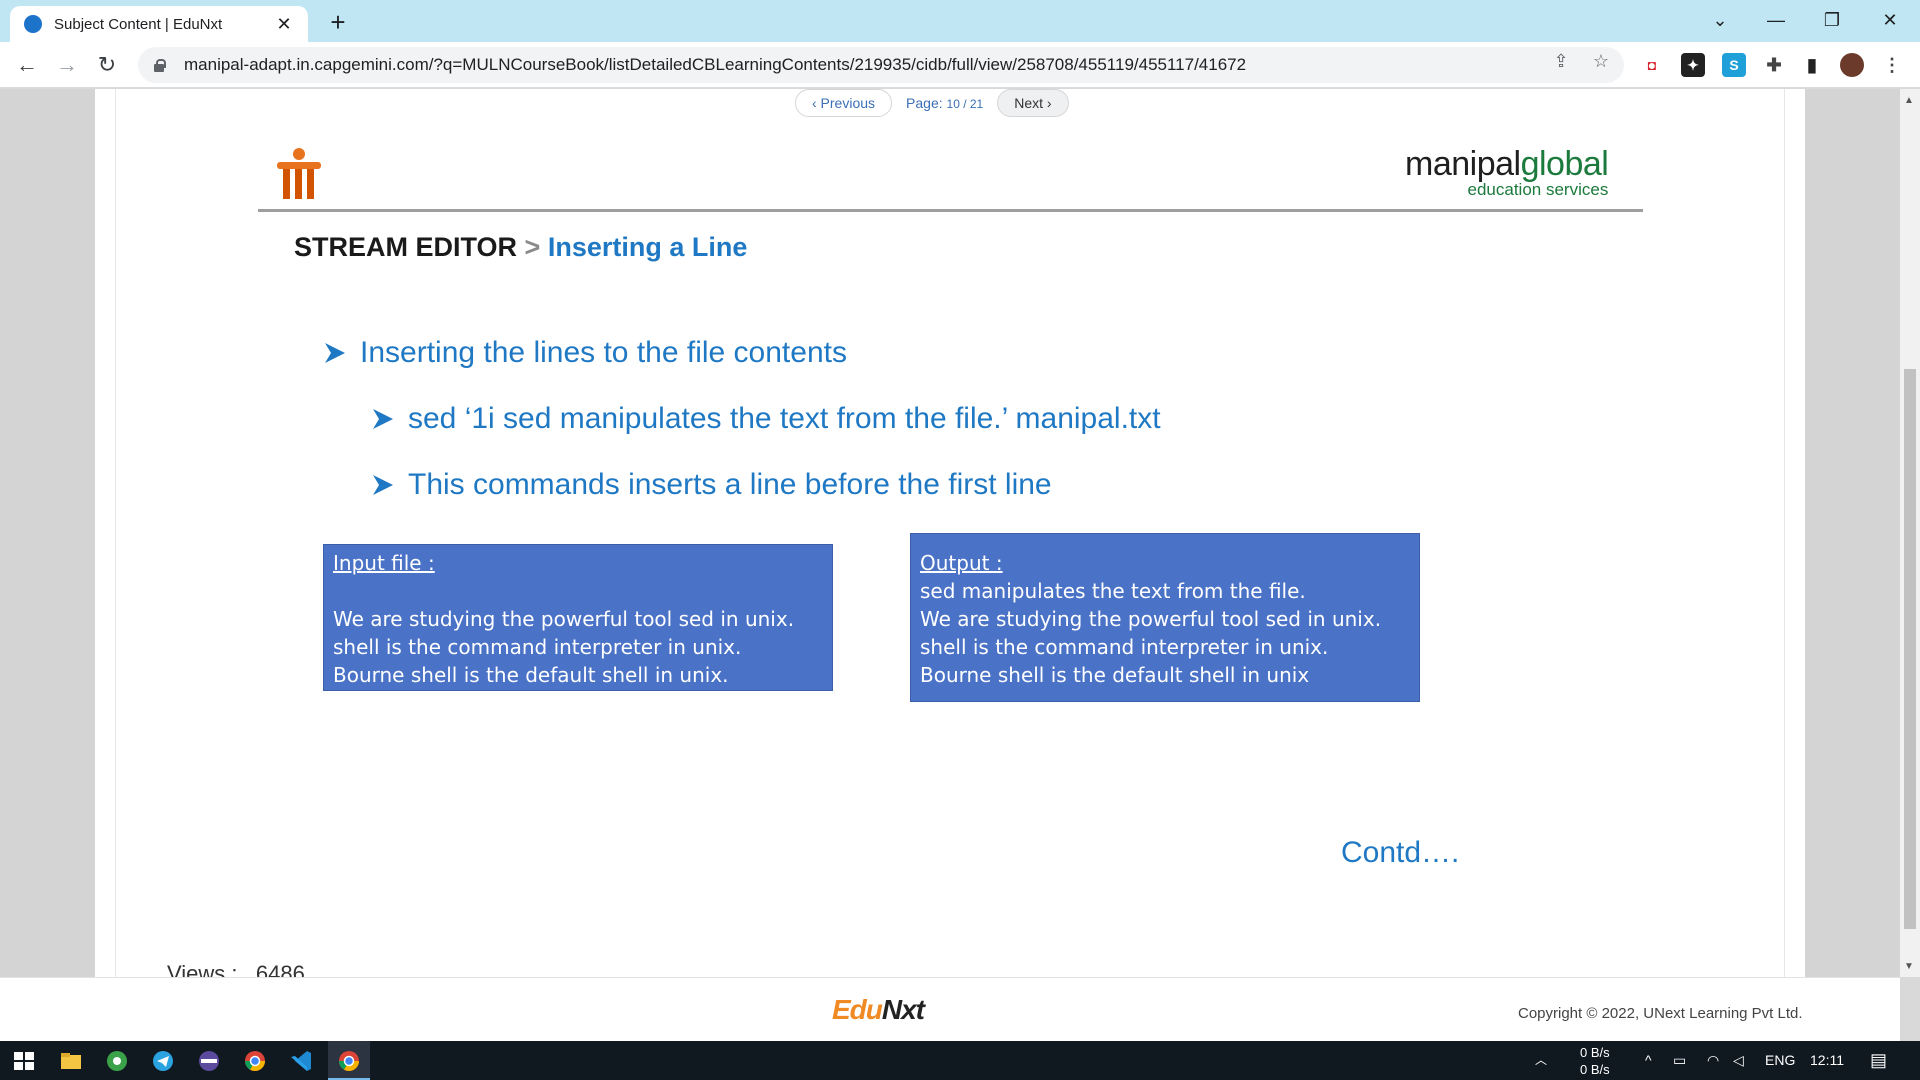 This screenshot has height=1080, width=1920. What do you see at coordinates (1780, 1060) in the screenshot?
I see `language-indicator: ENG` at bounding box center [1780, 1060].